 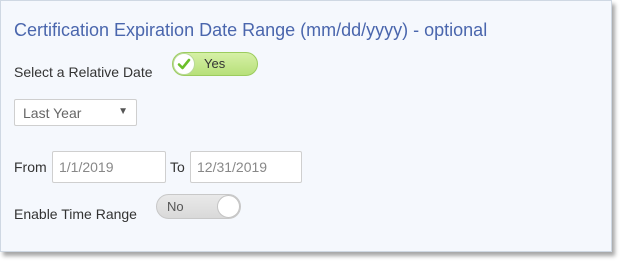 I want to click on time-range-label: Enable Time Range, so click(x=75, y=214).